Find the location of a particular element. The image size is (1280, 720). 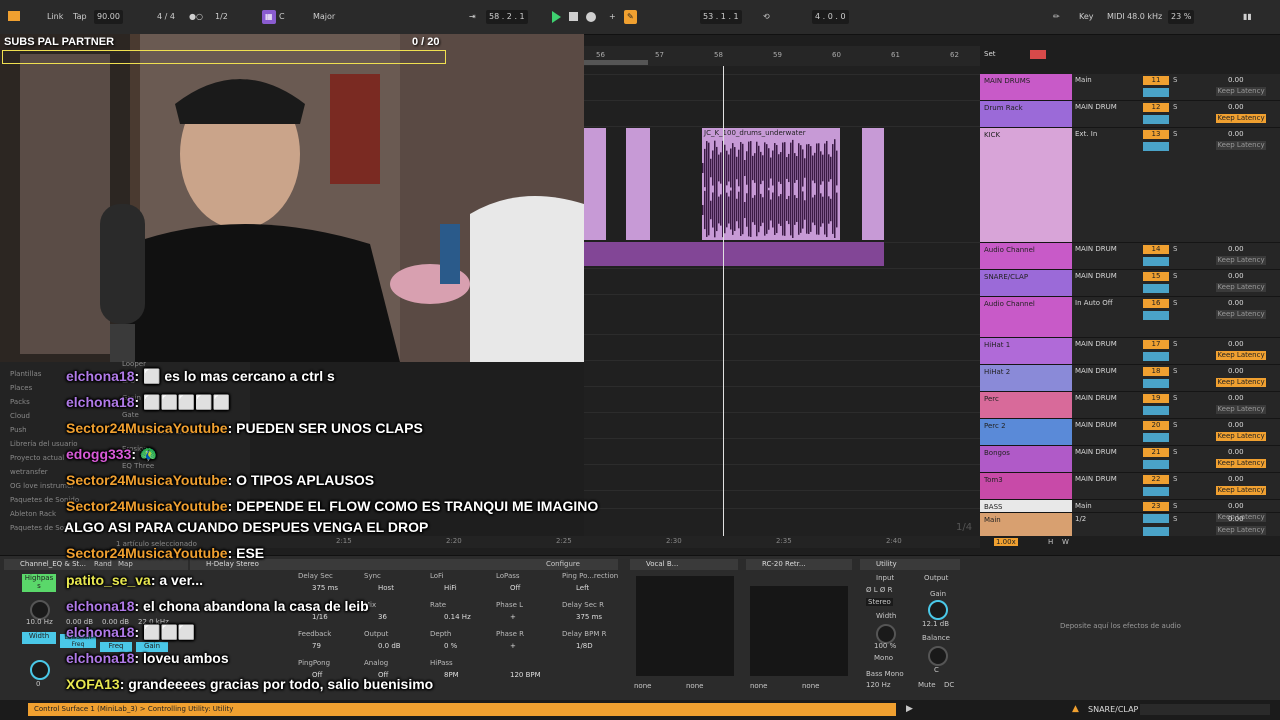

browser-item: Places is located at coordinates (21, 388).